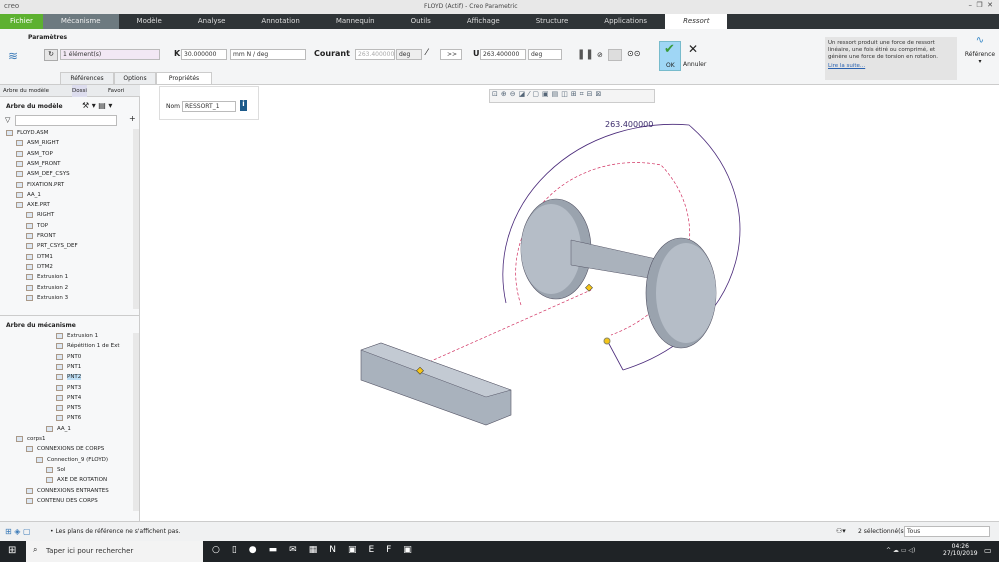 This screenshot has width=999, height=562. What do you see at coordinates (74, 387) in the screenshot?
I see `tree-item-label: PNT3` at bounding box center [74, 387].